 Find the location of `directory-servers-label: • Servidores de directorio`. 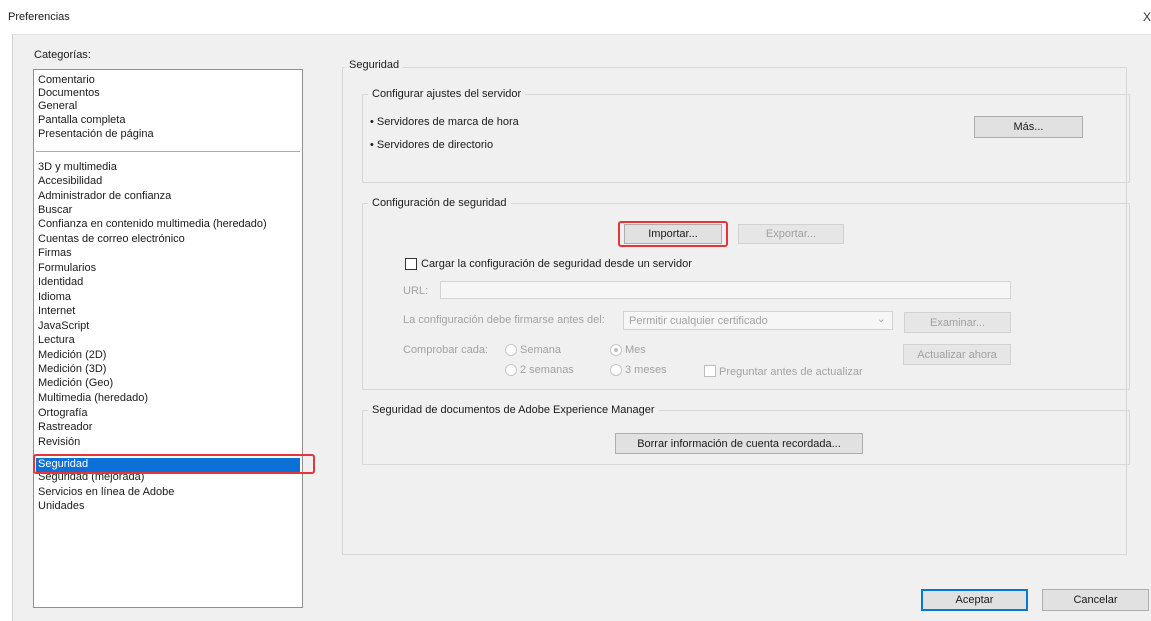

directory-servers-label: • Servidores de directorio is located at coordinates (432, 145).